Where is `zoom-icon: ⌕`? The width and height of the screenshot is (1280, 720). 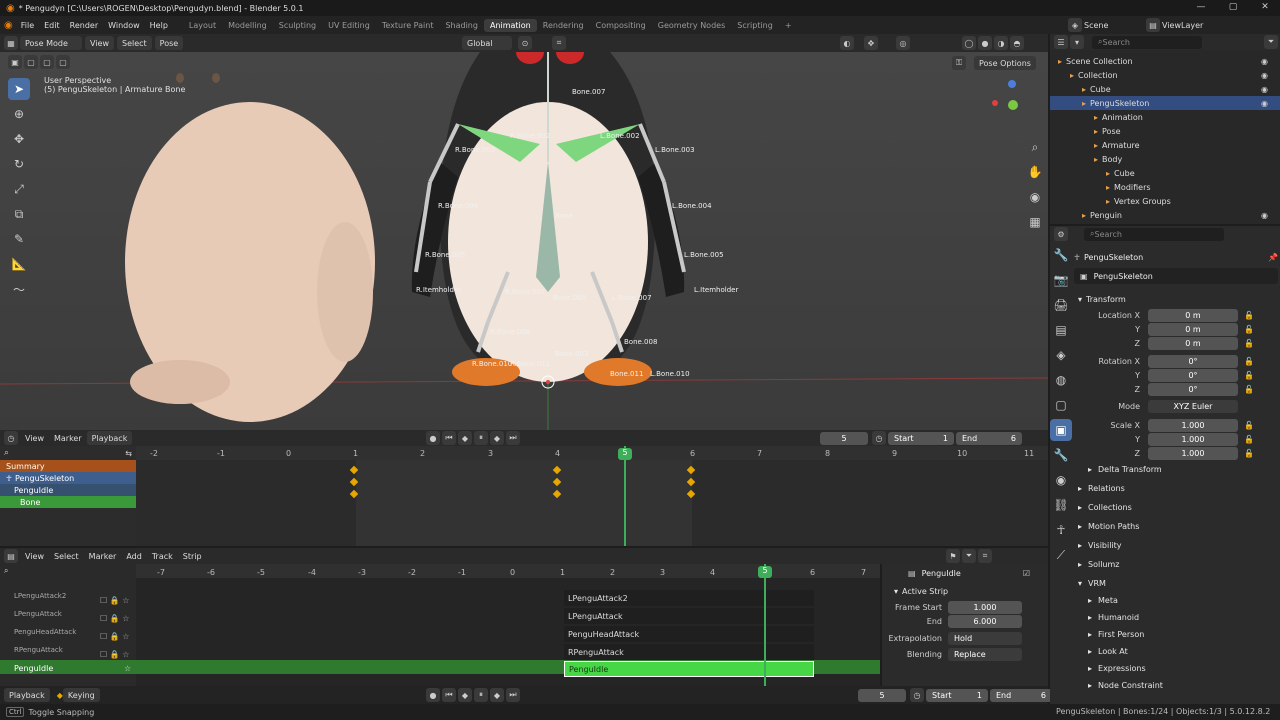
zoom-icon: ⌕ is located at coordinates (1035, 147).